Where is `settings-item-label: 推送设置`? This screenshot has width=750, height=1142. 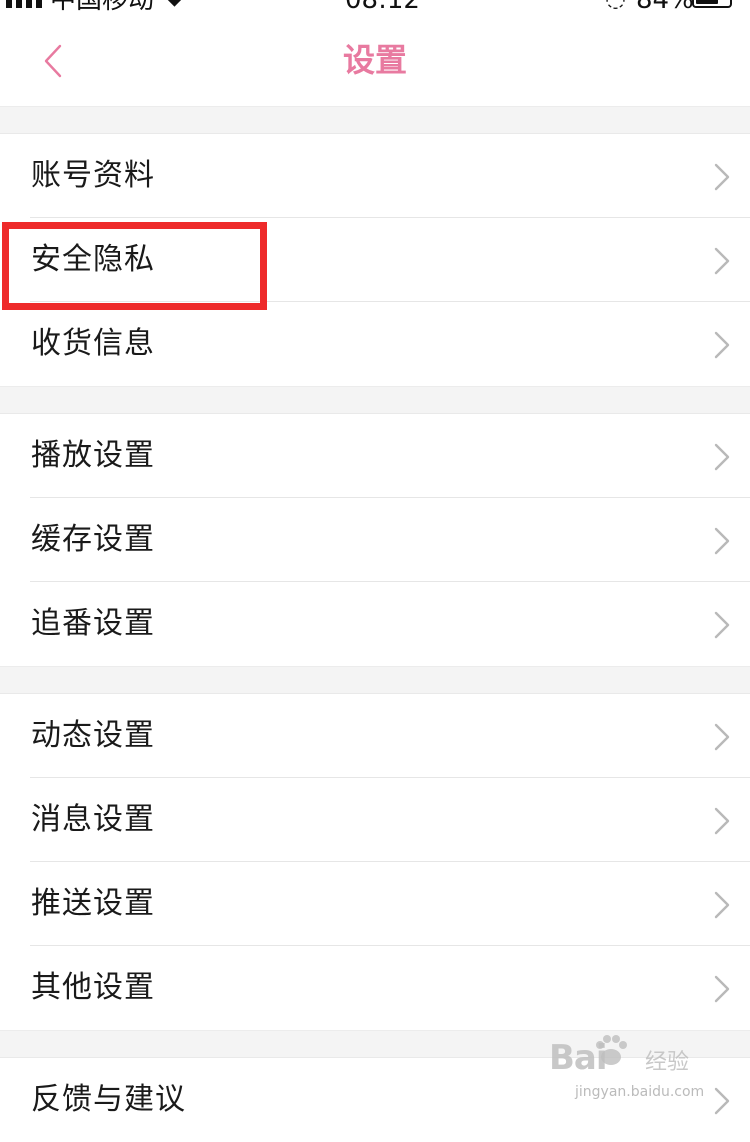 settings-item-label: 推送设置 is located at coordinates (93, 903).